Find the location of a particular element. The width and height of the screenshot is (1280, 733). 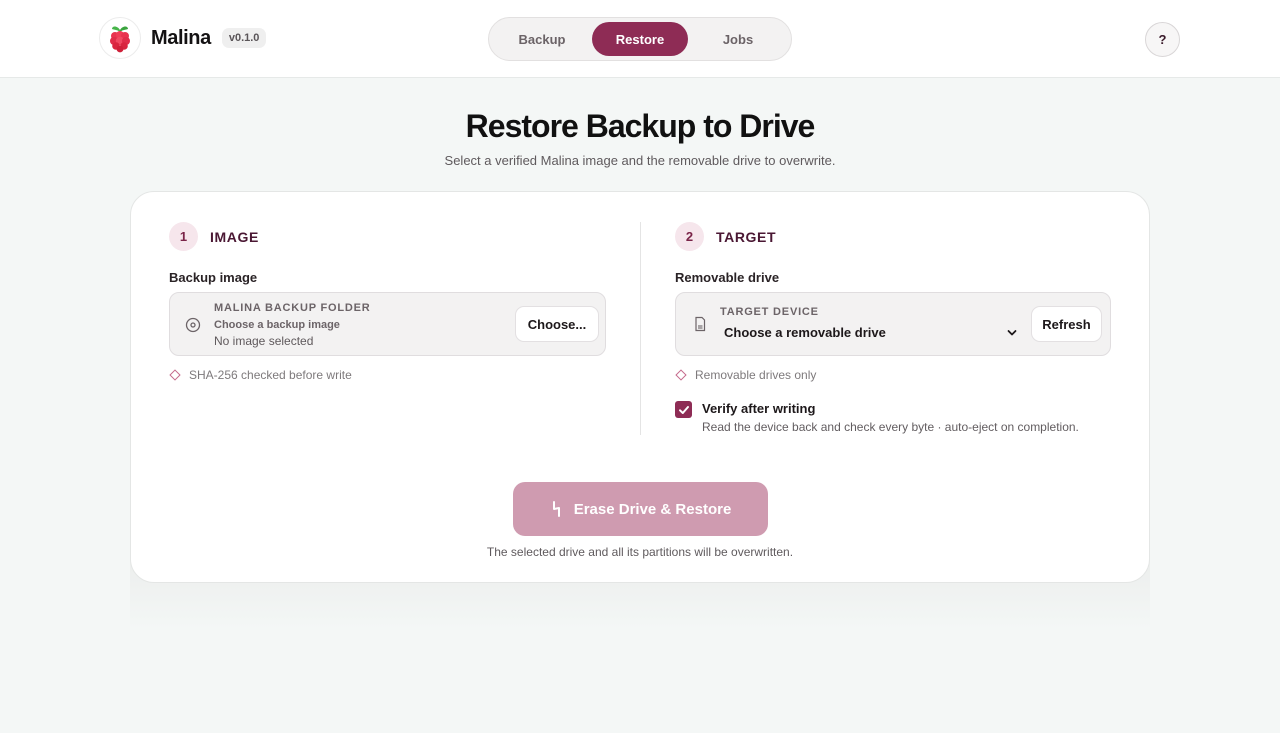

sha-hint-text: SHA-256 checked before write is located at coordinates (270, 375).